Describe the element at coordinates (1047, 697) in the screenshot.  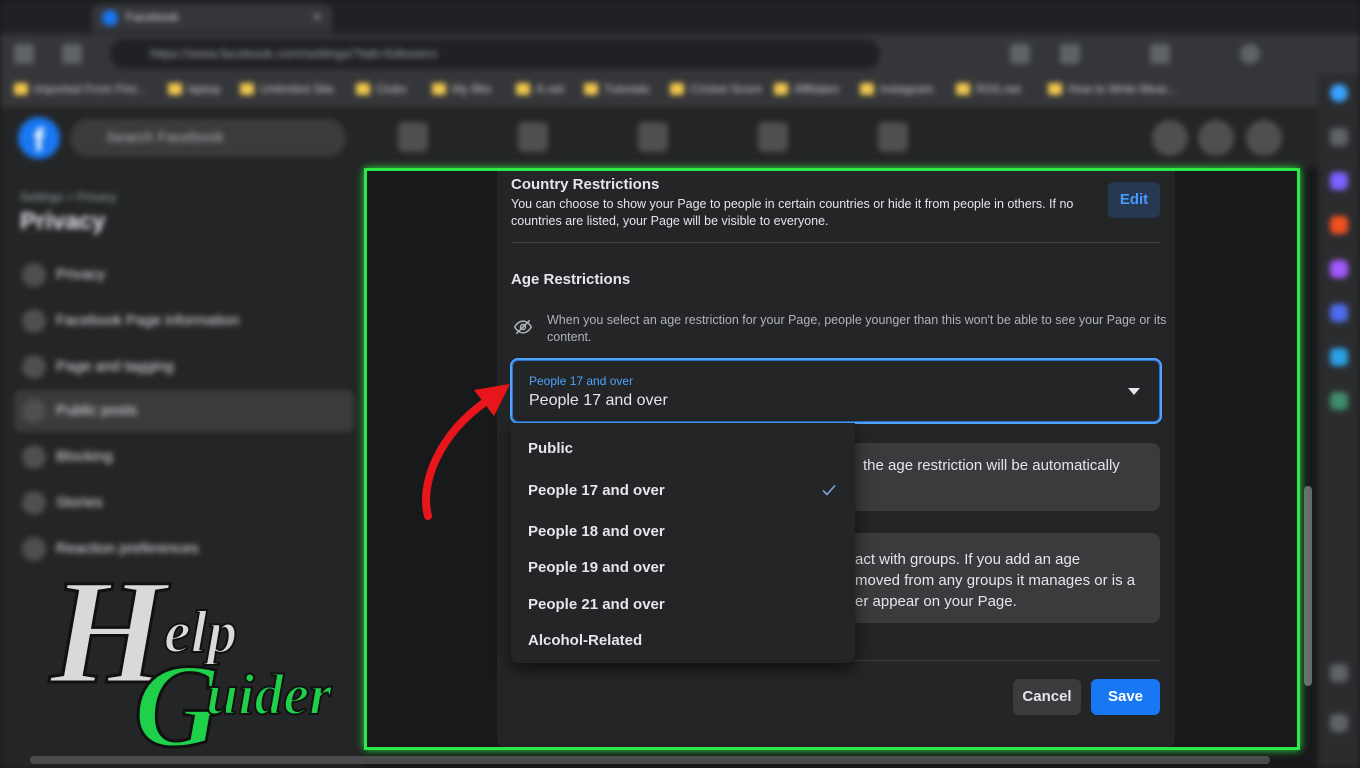
I see `cancel-button: Cancel` at that location.